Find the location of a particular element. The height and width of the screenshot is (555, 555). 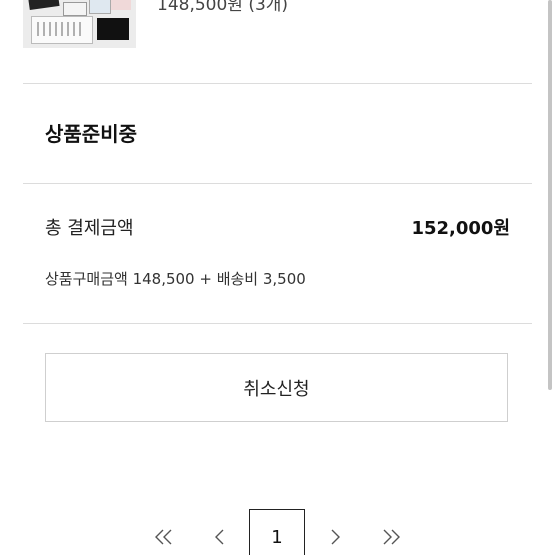

payment-breakdown: 상품구매금액 148,500 + 배송비 3,500 is located at coordinates (175, 279).